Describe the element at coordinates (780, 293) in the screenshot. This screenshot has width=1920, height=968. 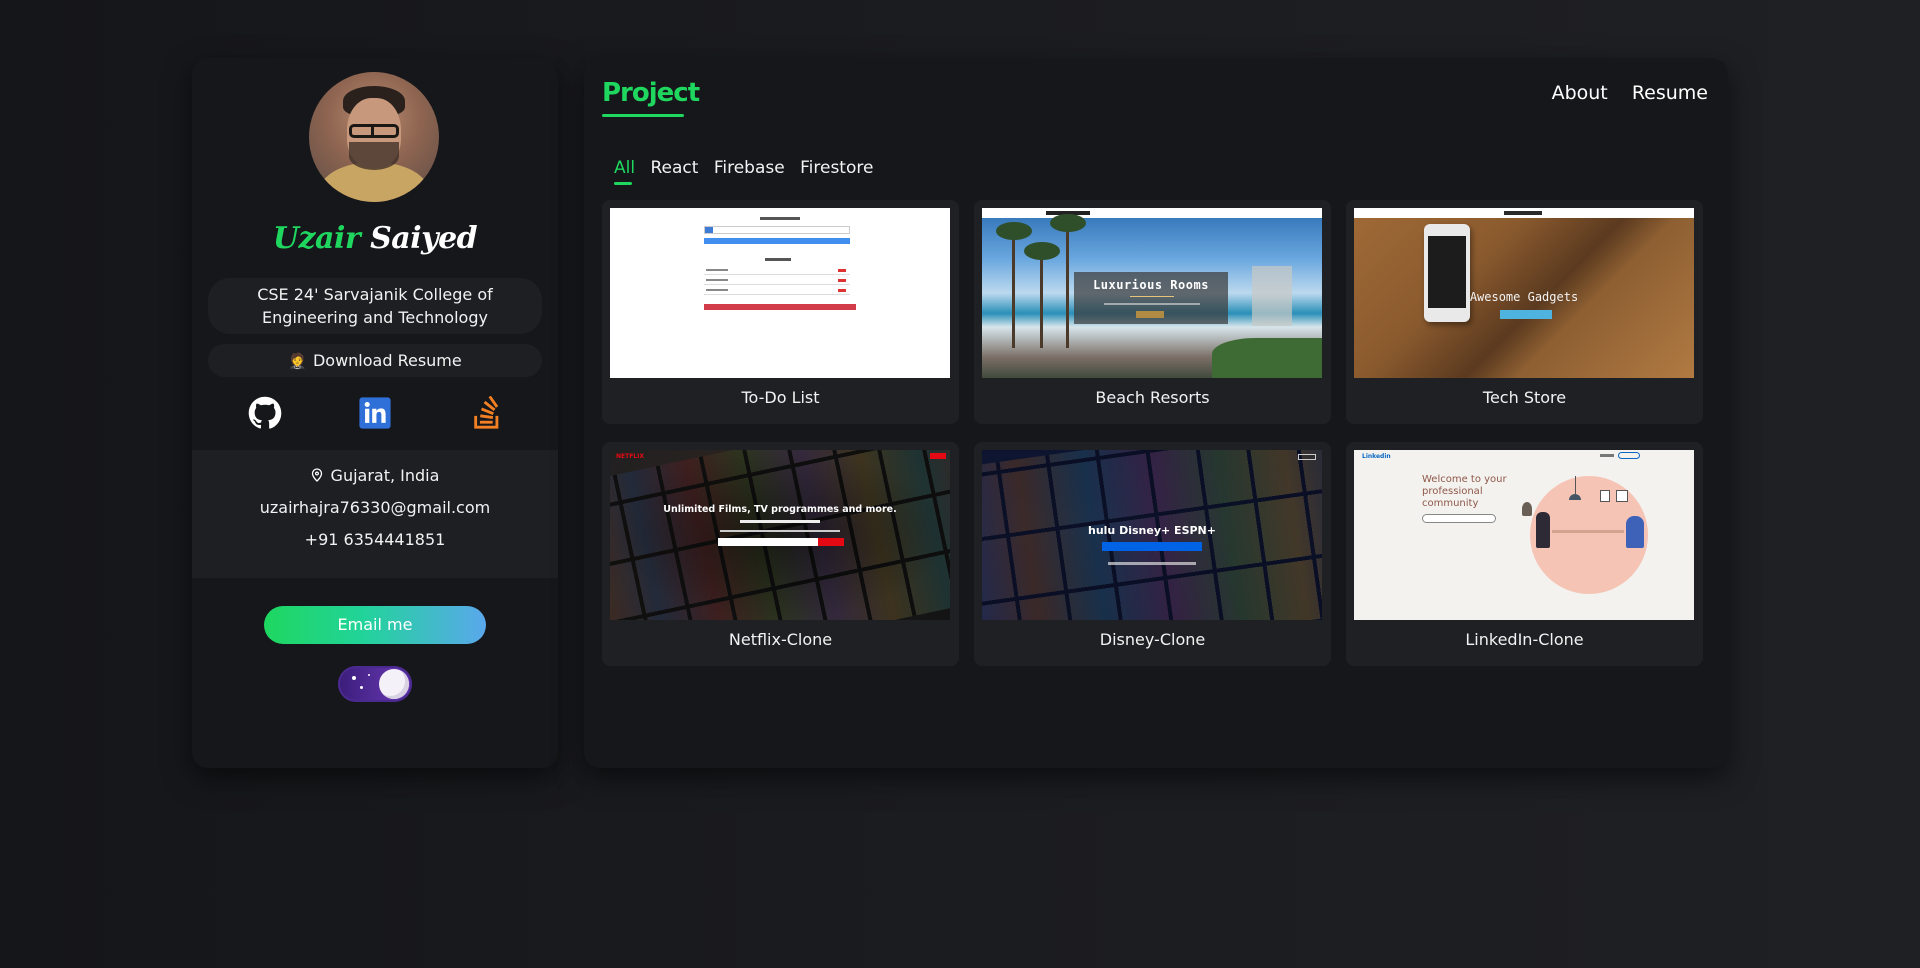
I see `project-thumbnail` at that location.